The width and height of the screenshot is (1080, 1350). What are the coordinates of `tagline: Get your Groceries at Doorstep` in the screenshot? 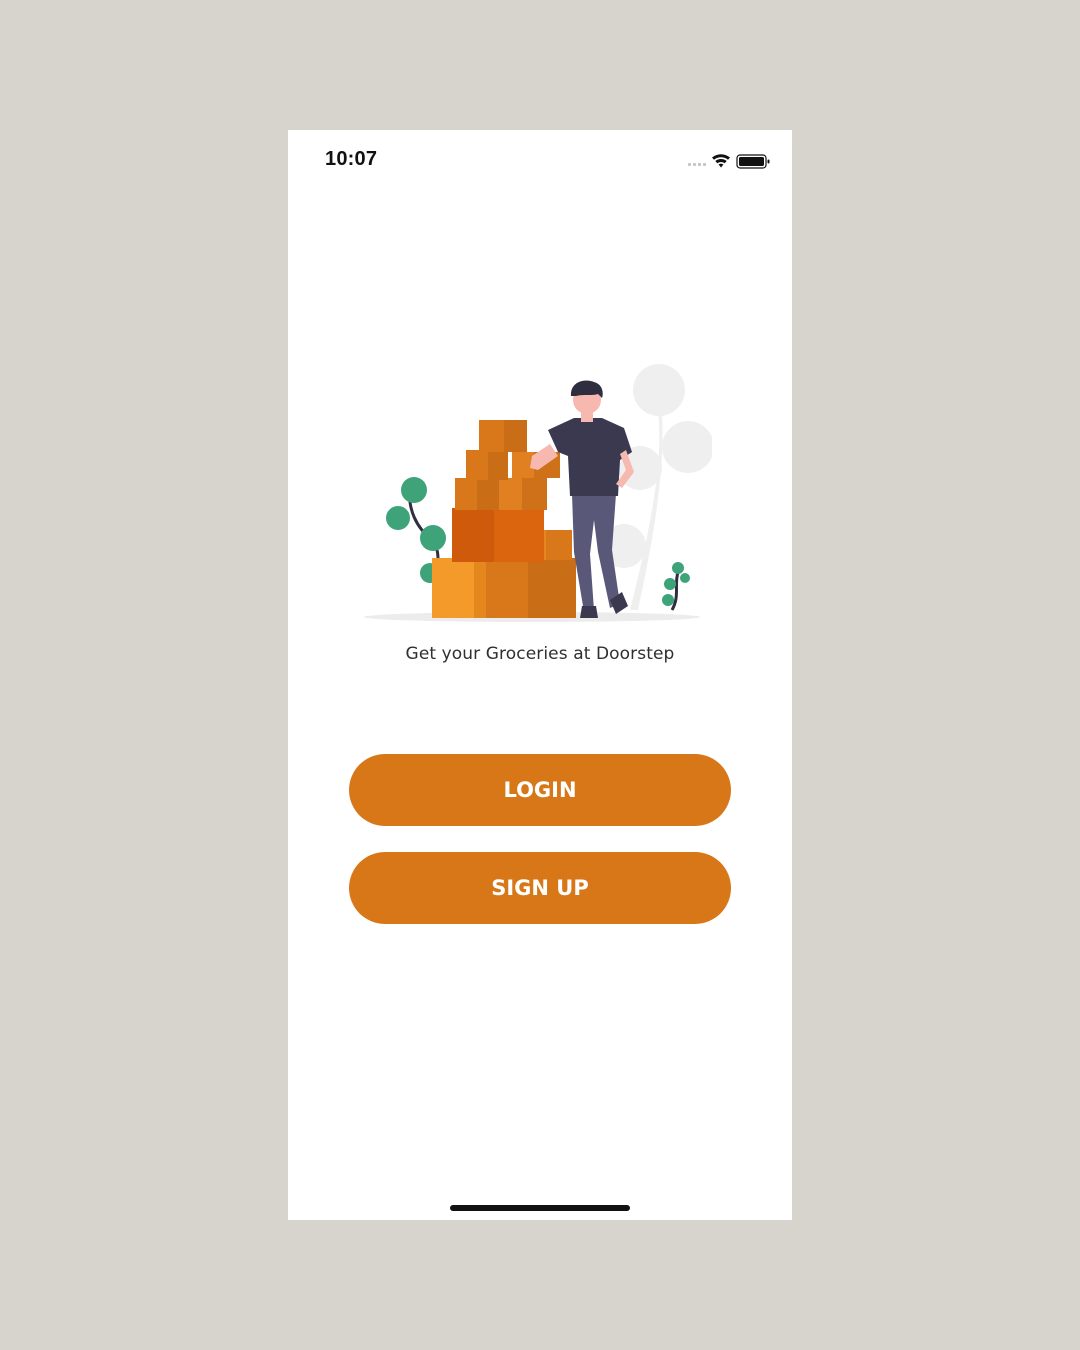 It's located at (540, 654).